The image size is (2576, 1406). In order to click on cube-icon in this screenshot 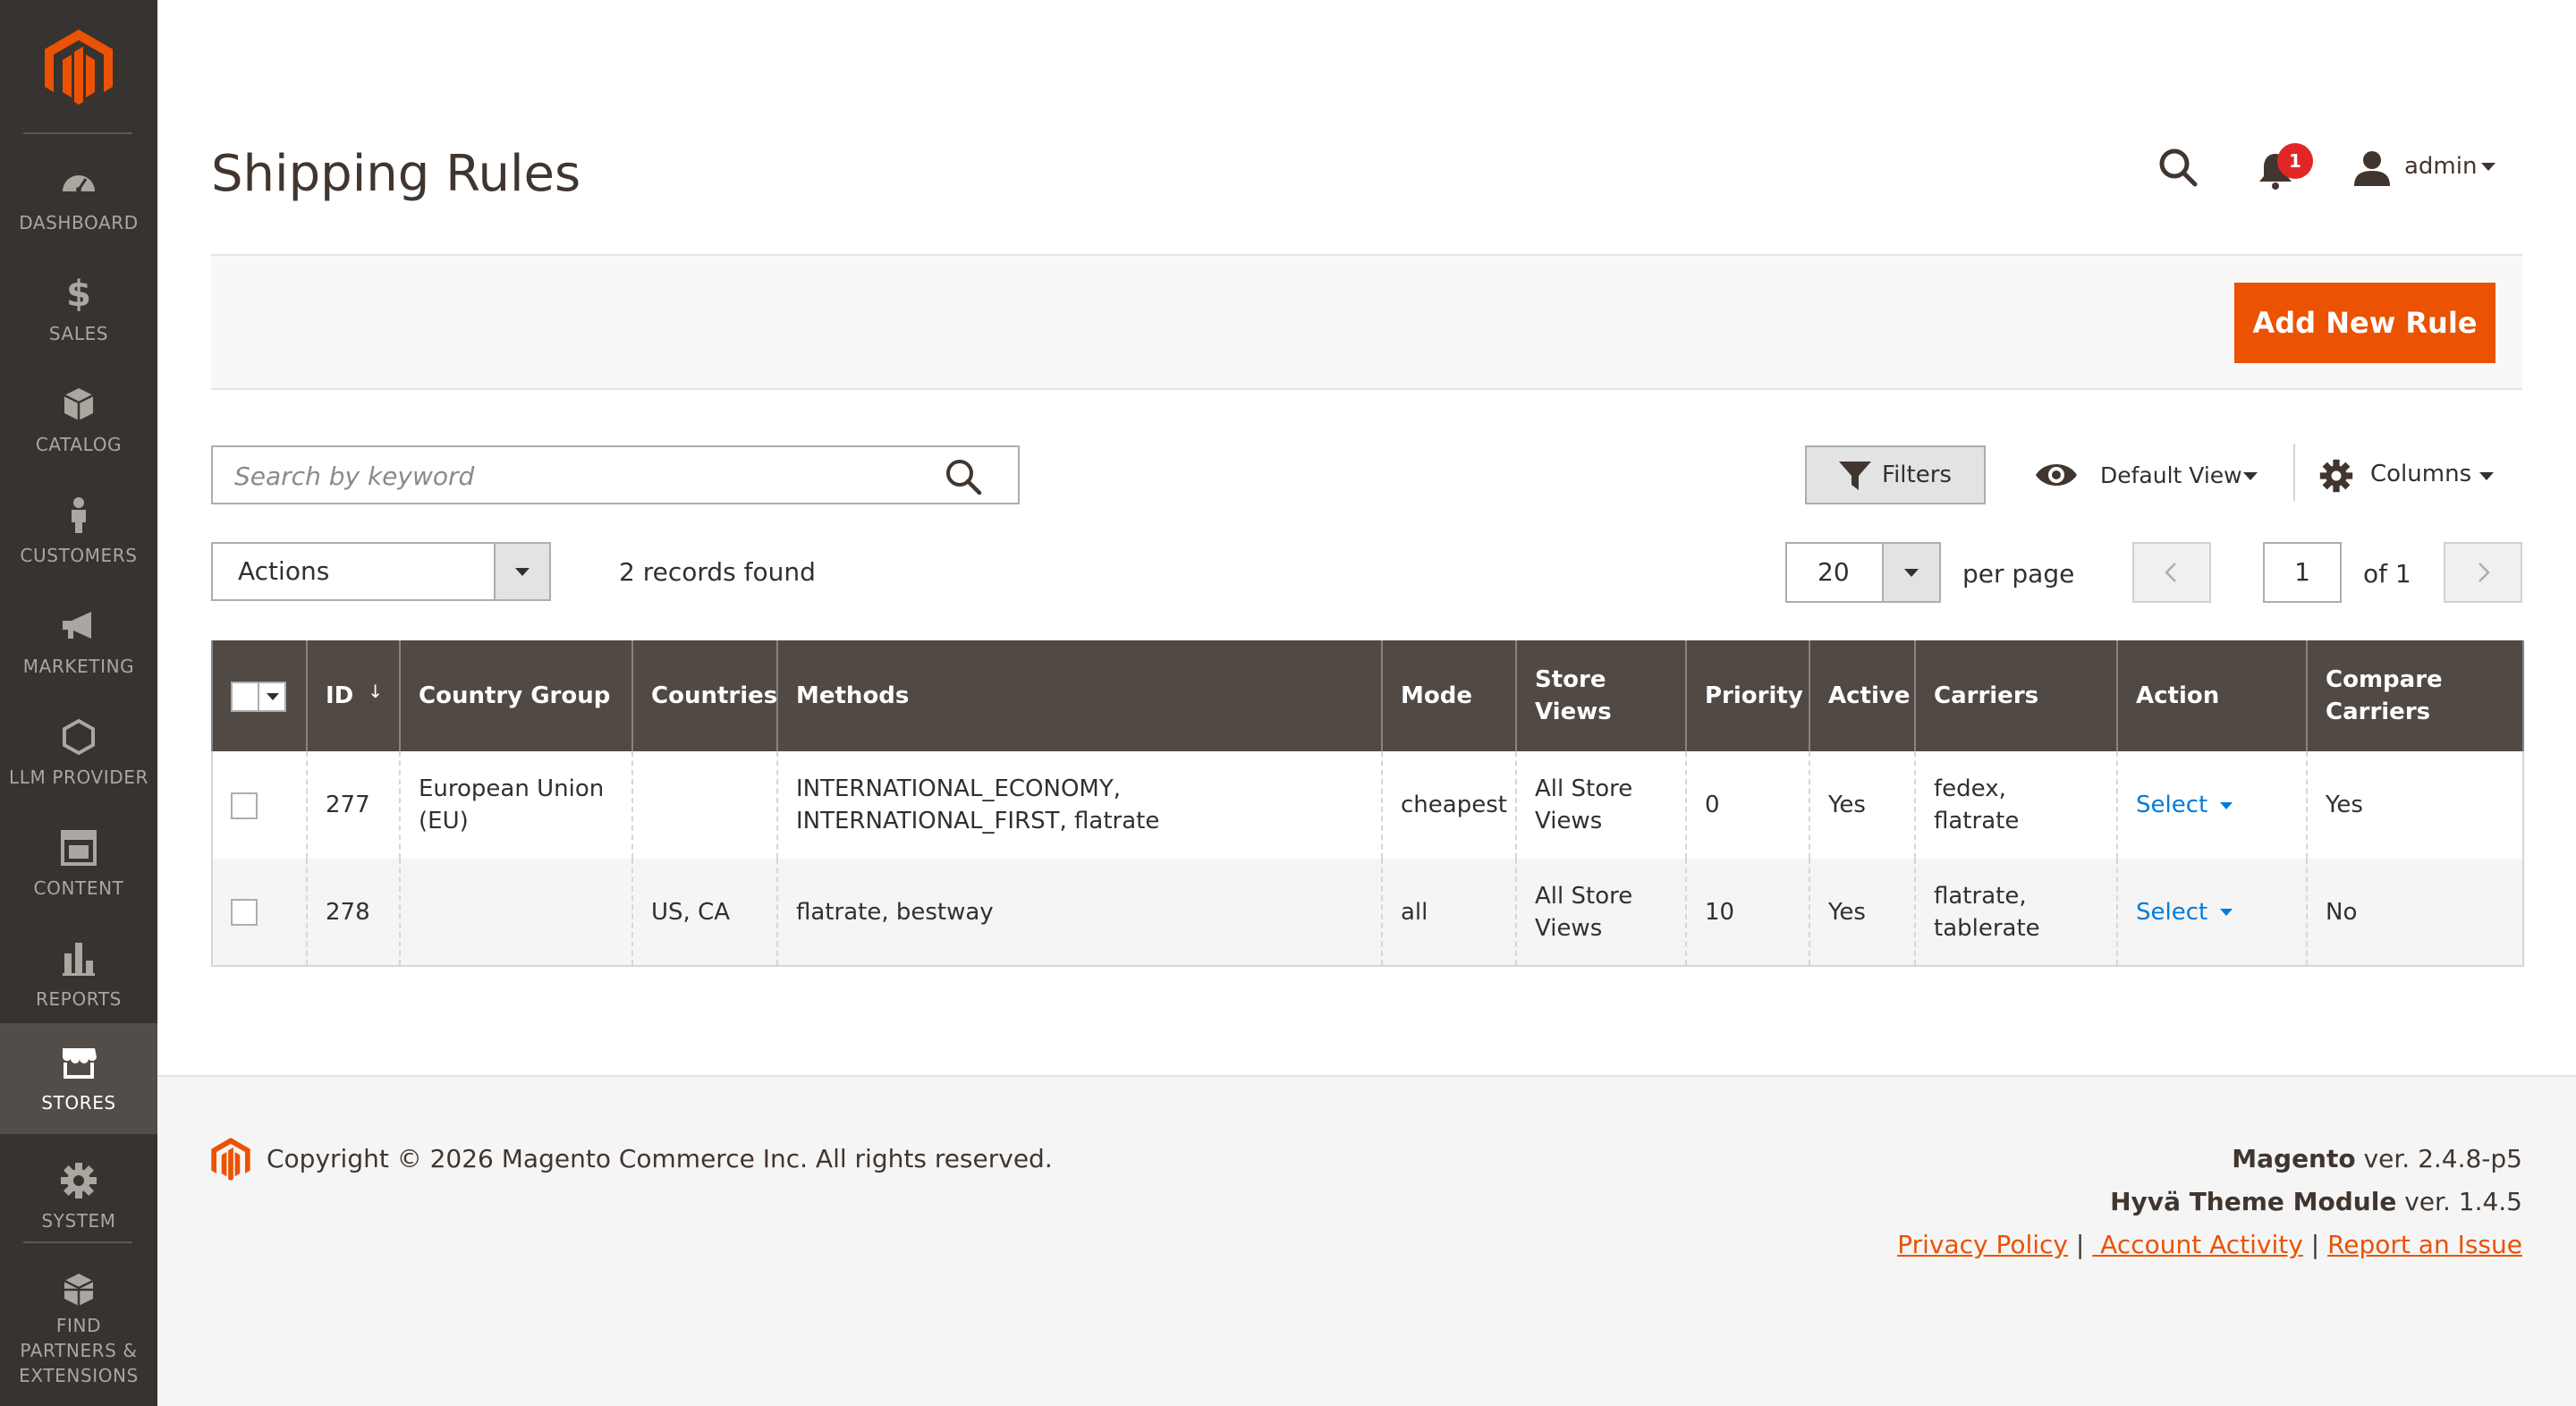, I will do `click(79, 404)`.